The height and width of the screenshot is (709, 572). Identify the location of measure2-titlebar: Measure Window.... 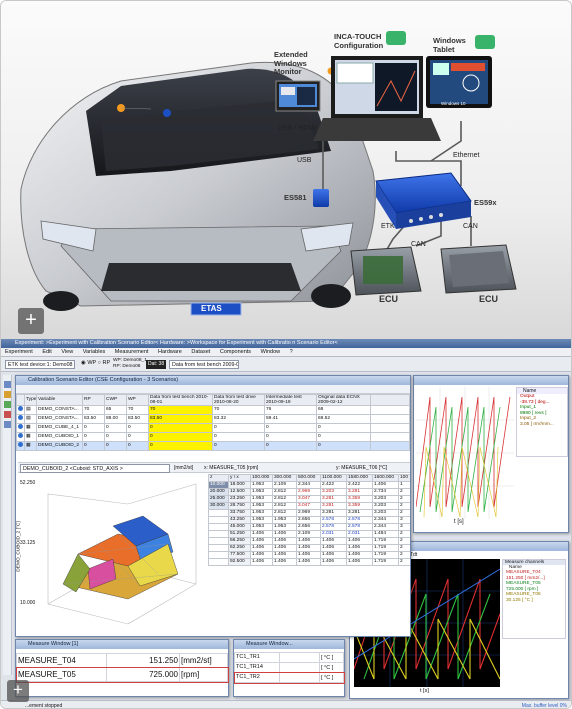
(289, 644).